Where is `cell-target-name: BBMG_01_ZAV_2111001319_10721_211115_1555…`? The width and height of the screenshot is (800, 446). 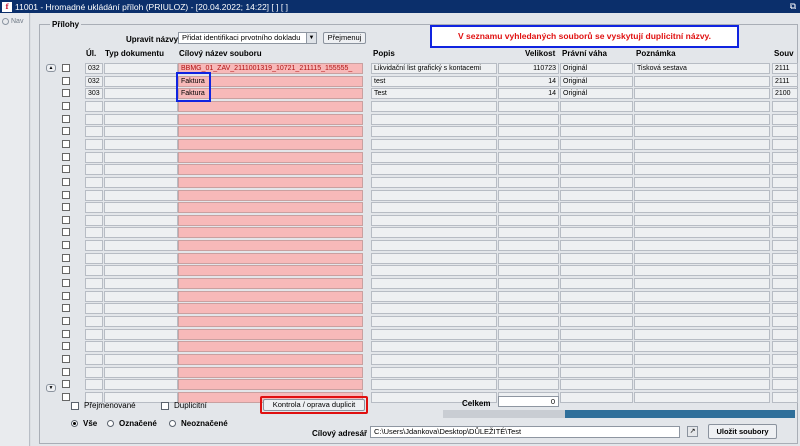
cell-target-name: BBMG_01_ZAV_2111001319_10721_211115_1555… is located at coordinates (270, 68).